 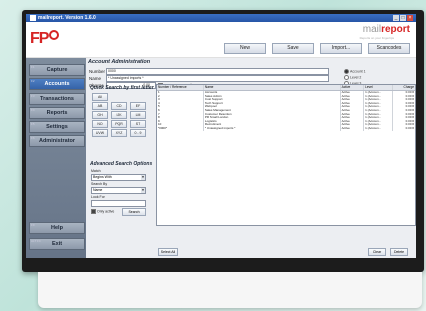 What do you see at coordinates (221, 18) in the screenshot?
I see `title-bar: mailreport. Version 1.6.0 _ □ ×` at bounding box center [221, 18].